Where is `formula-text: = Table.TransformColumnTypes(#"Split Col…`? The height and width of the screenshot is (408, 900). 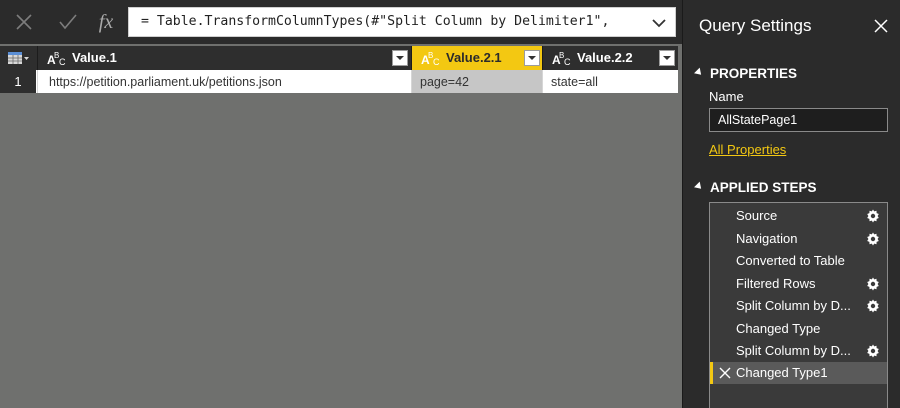
formula-text: = Table.TransformColumnTypes(#"Split Col… is located at coordinates (375, 21).